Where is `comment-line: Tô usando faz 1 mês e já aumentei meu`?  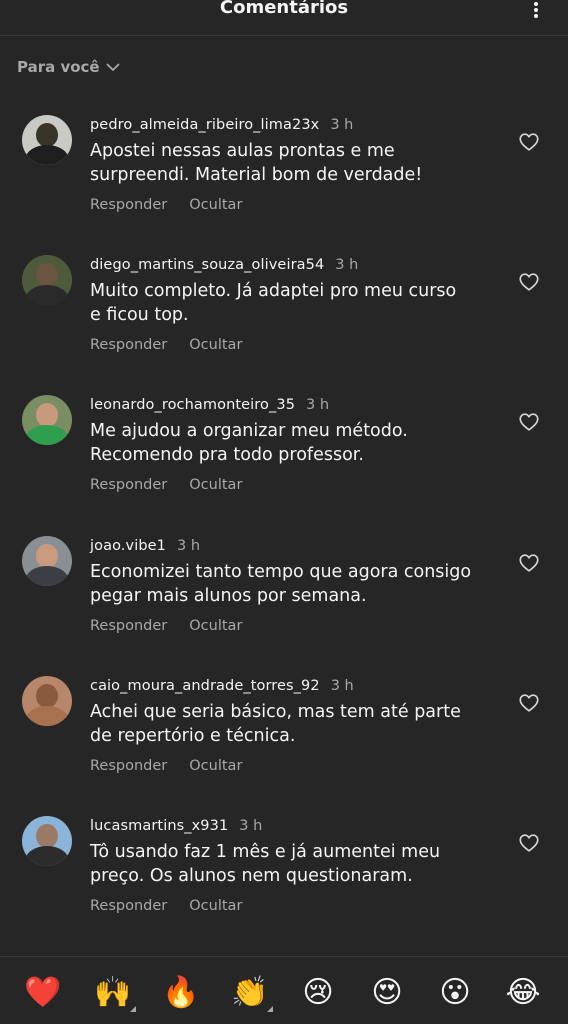
comment-line: Tô usando faz 1 mês e já aumentei meu is located at coordinates (265, 852).